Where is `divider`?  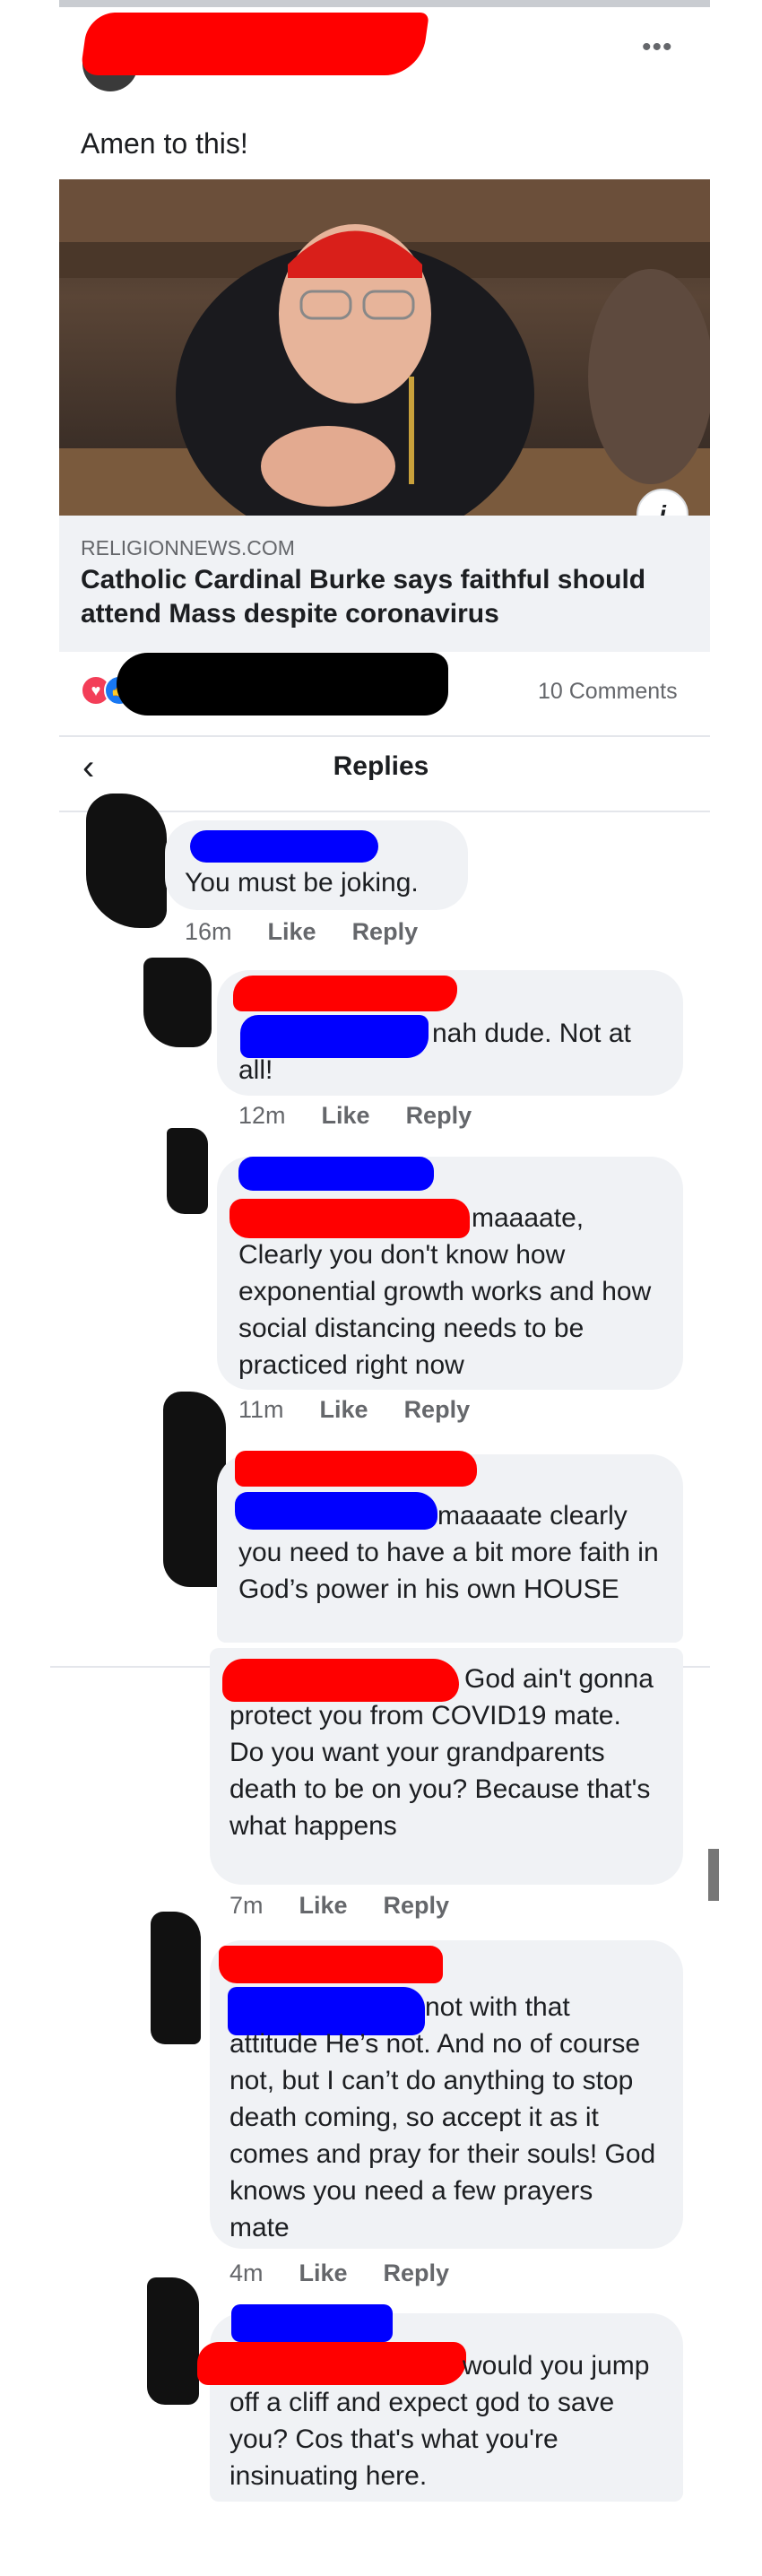 divider is located at coordinates (384, 736).